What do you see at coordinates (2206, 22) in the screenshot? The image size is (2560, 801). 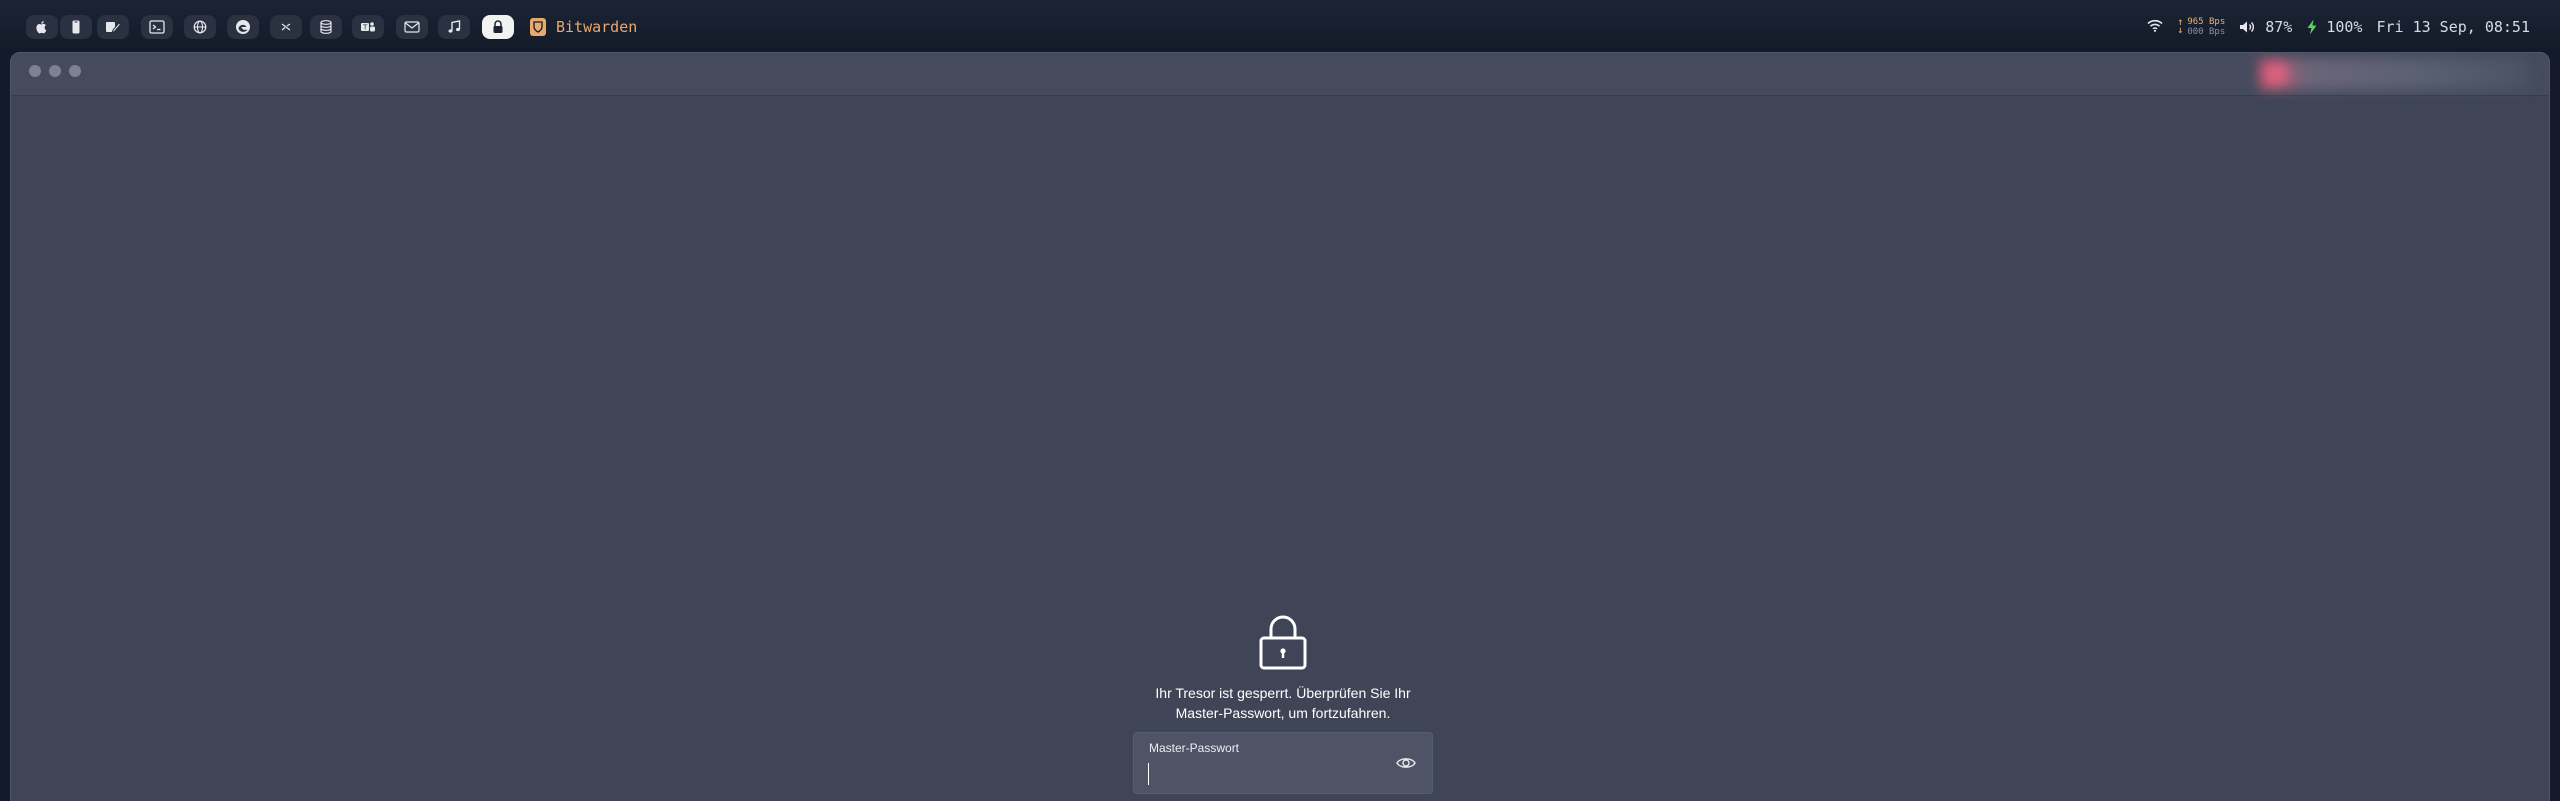 I see `network-up-rate: 965 Bps` at bounding box center [2206, 22].